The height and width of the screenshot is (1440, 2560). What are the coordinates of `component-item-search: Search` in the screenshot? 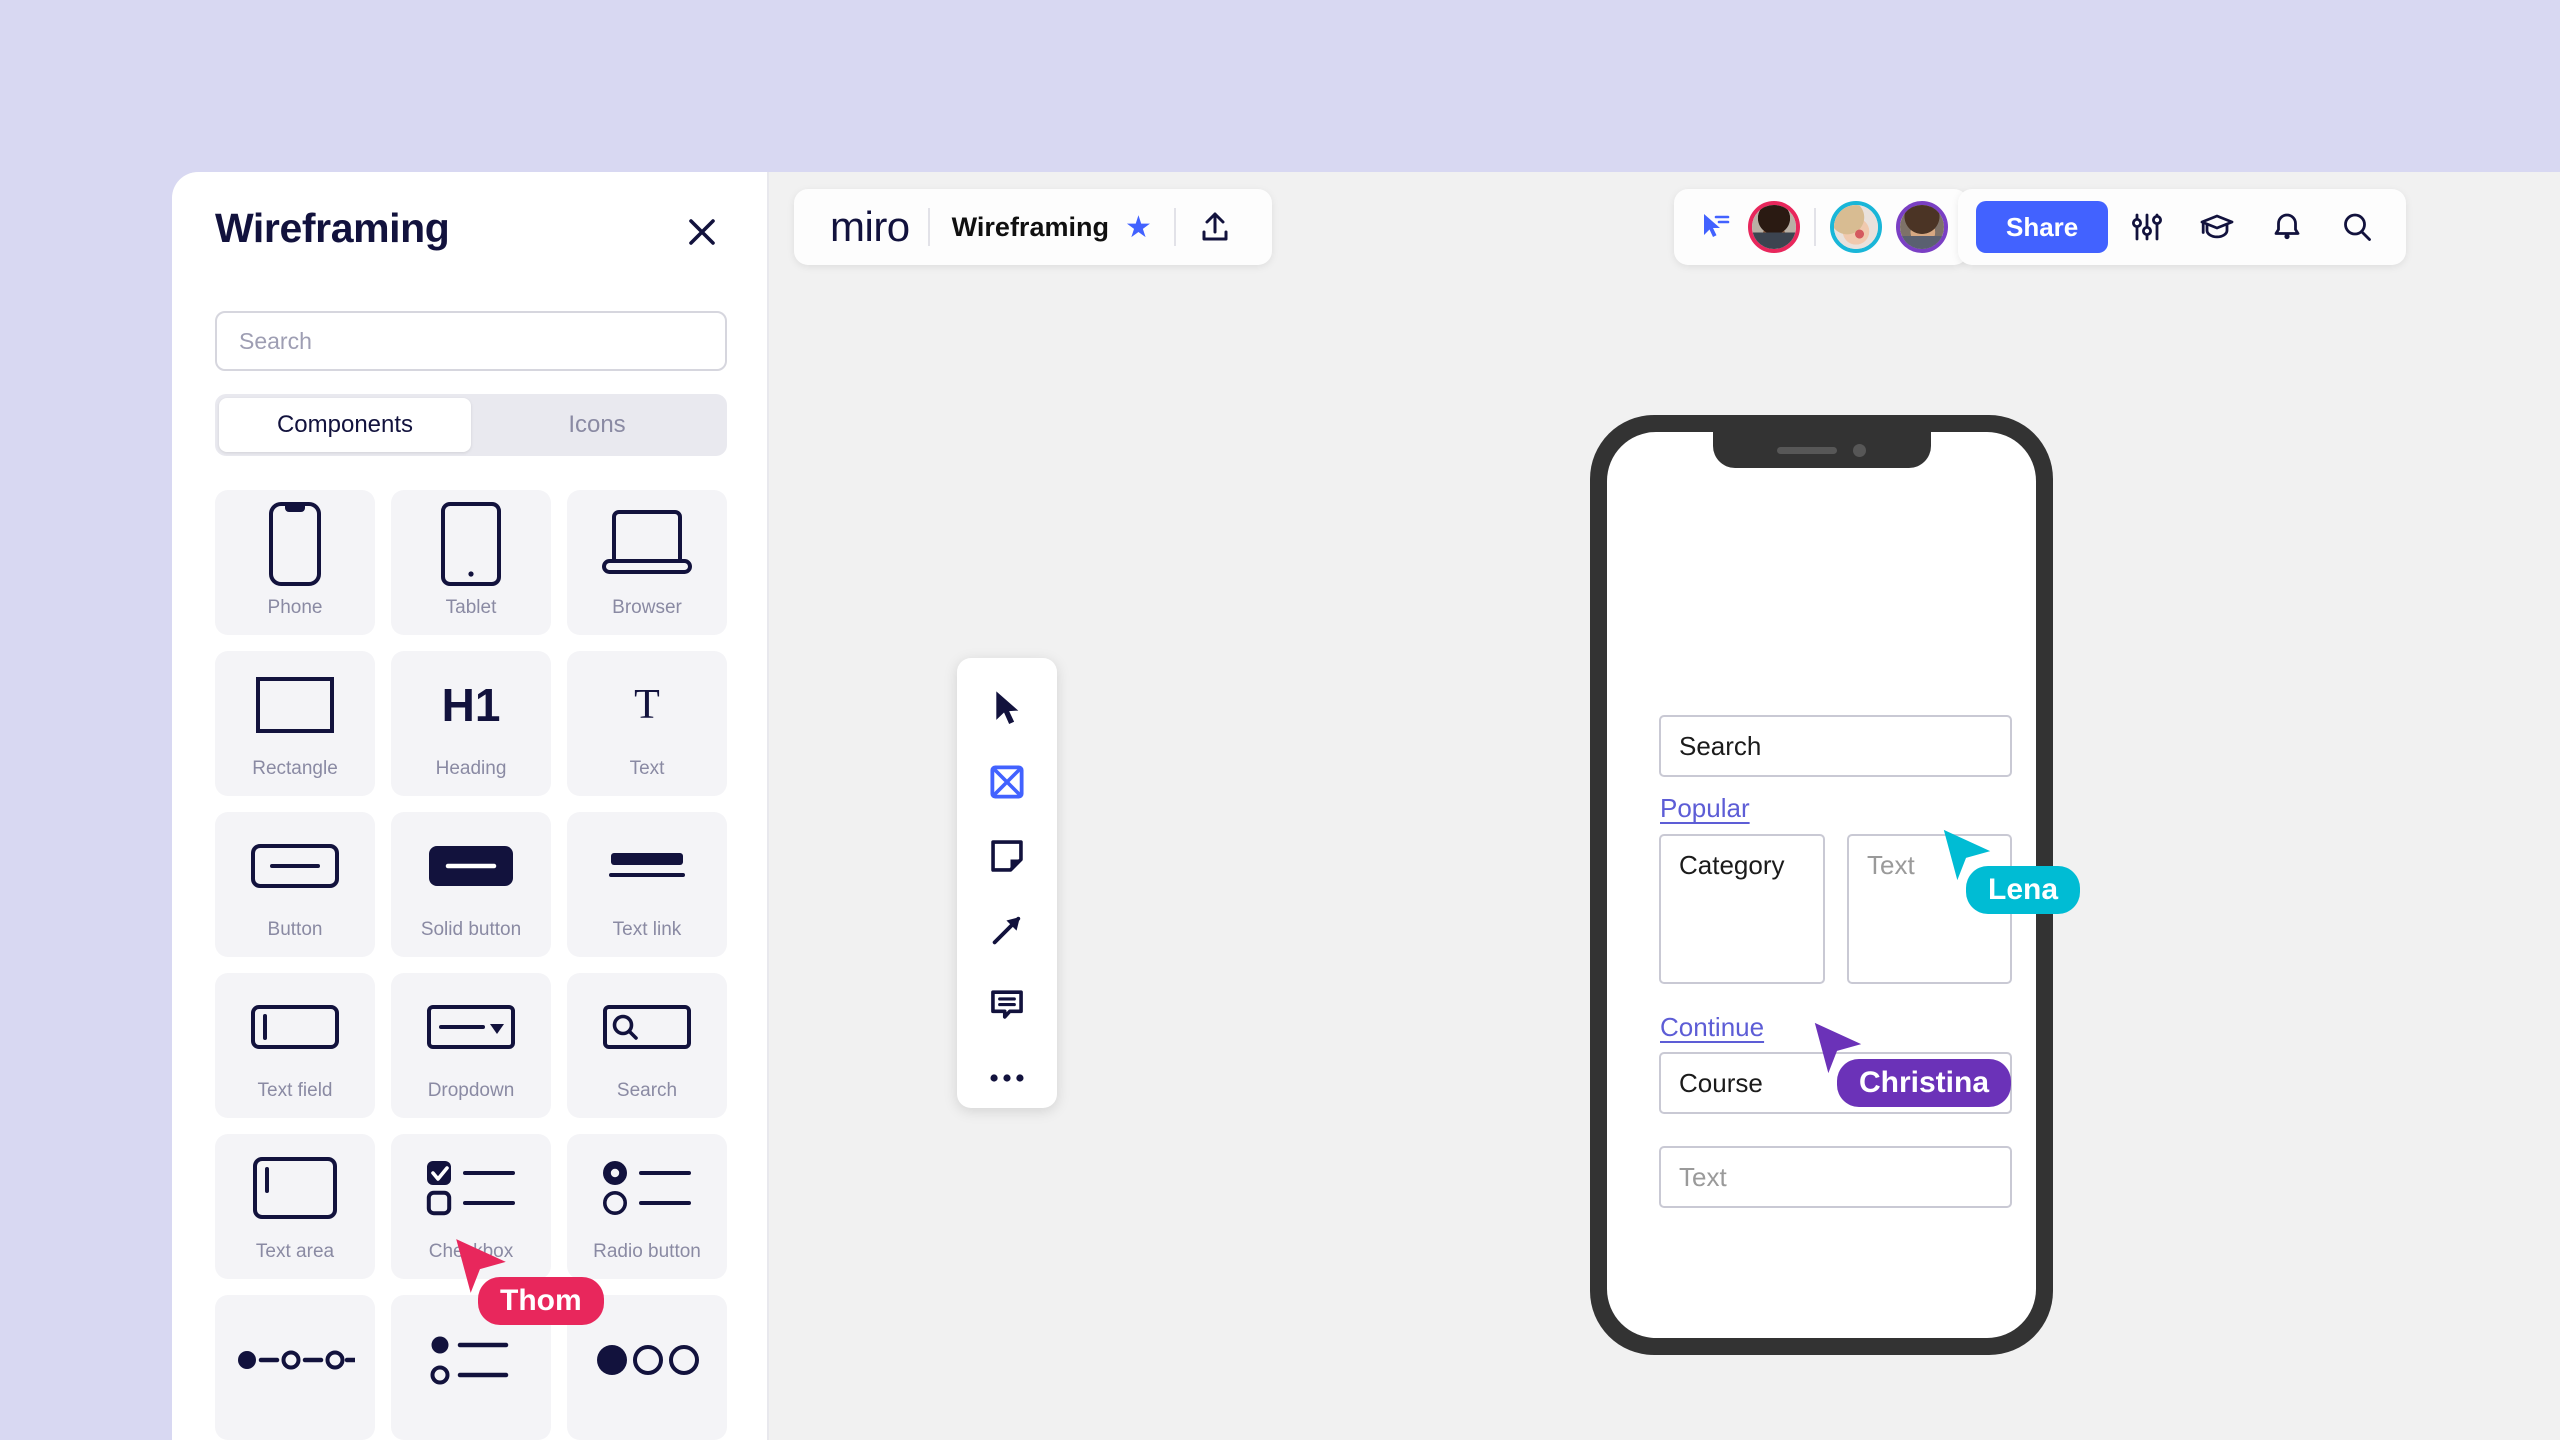 It's located at (647, 1045).